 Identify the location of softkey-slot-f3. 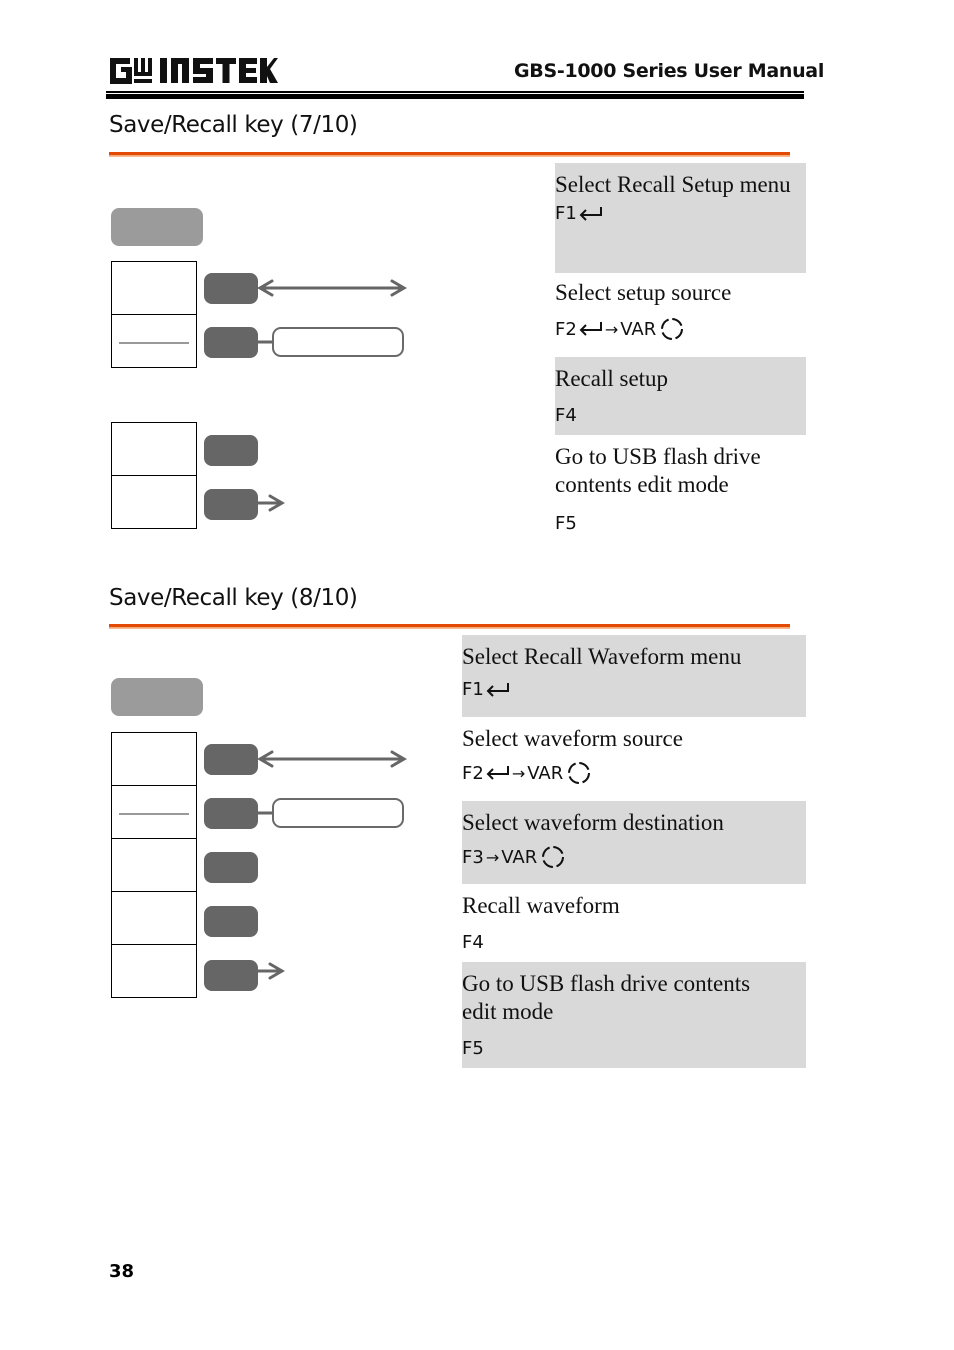
(154, 865).